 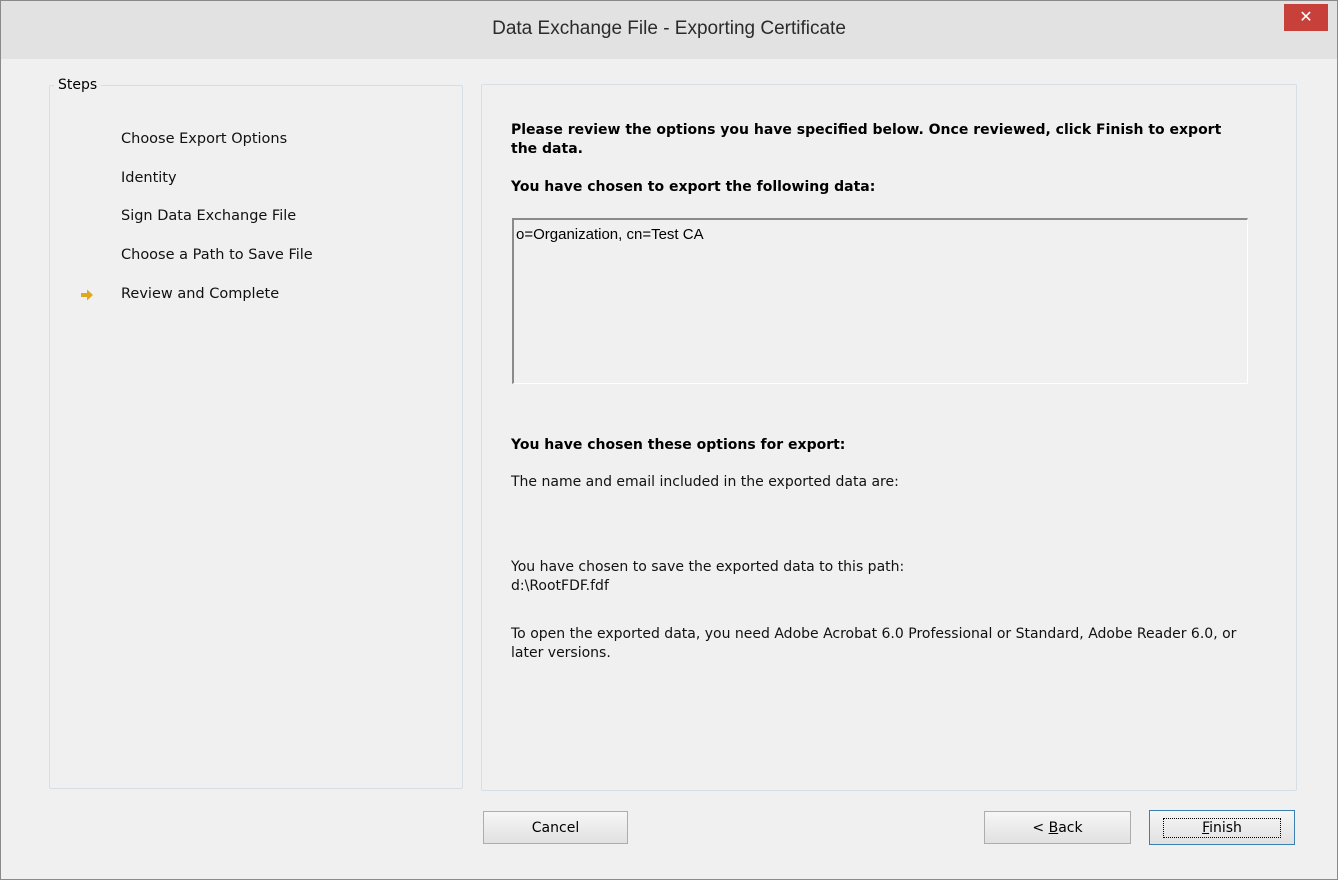 I want to click on close-icon: ✕, so click(x=1306, y=16).